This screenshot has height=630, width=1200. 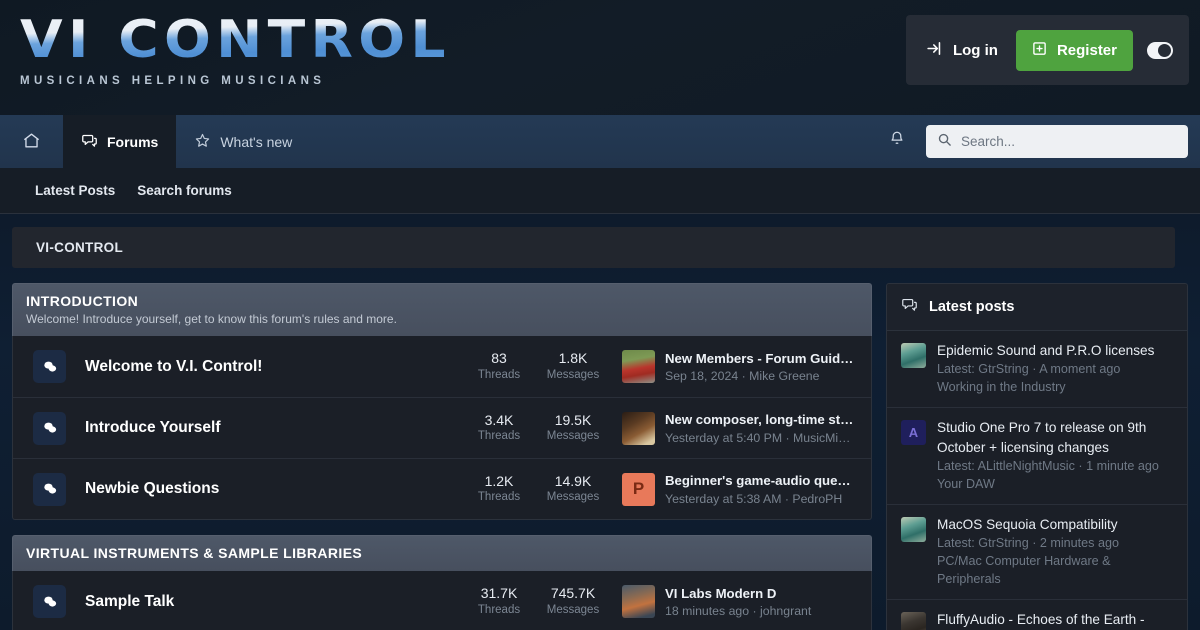 I want to click on dark-mode-toggle-icon, so click(x=1160, y=50).